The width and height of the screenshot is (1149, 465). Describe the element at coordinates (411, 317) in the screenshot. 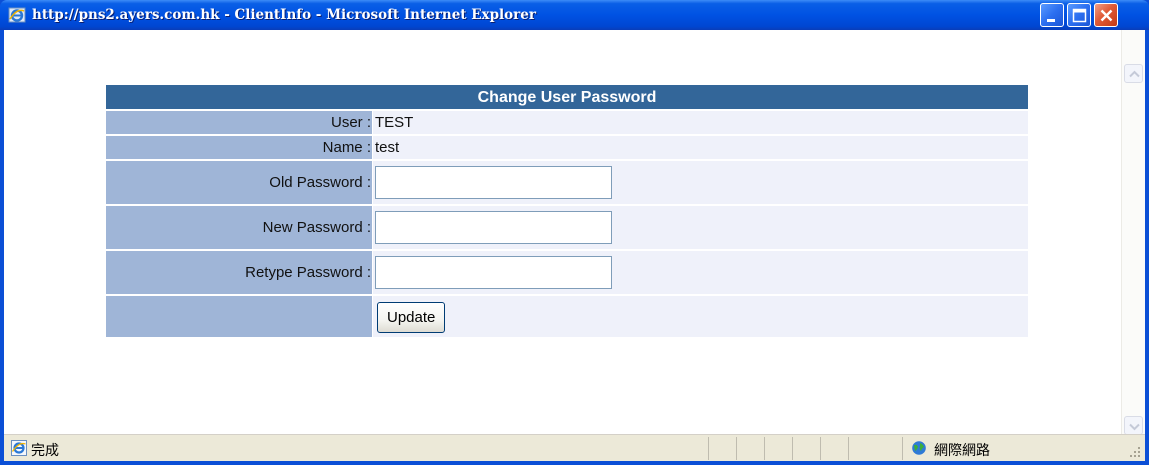

I see `update-button: Update` at that location.